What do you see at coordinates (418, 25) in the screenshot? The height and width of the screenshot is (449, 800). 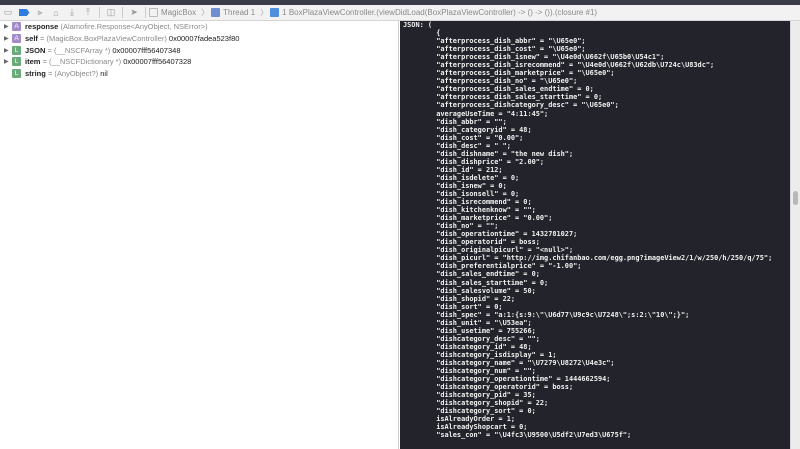 I see `console-line: JSON: (` at bounding box center [418, 25].